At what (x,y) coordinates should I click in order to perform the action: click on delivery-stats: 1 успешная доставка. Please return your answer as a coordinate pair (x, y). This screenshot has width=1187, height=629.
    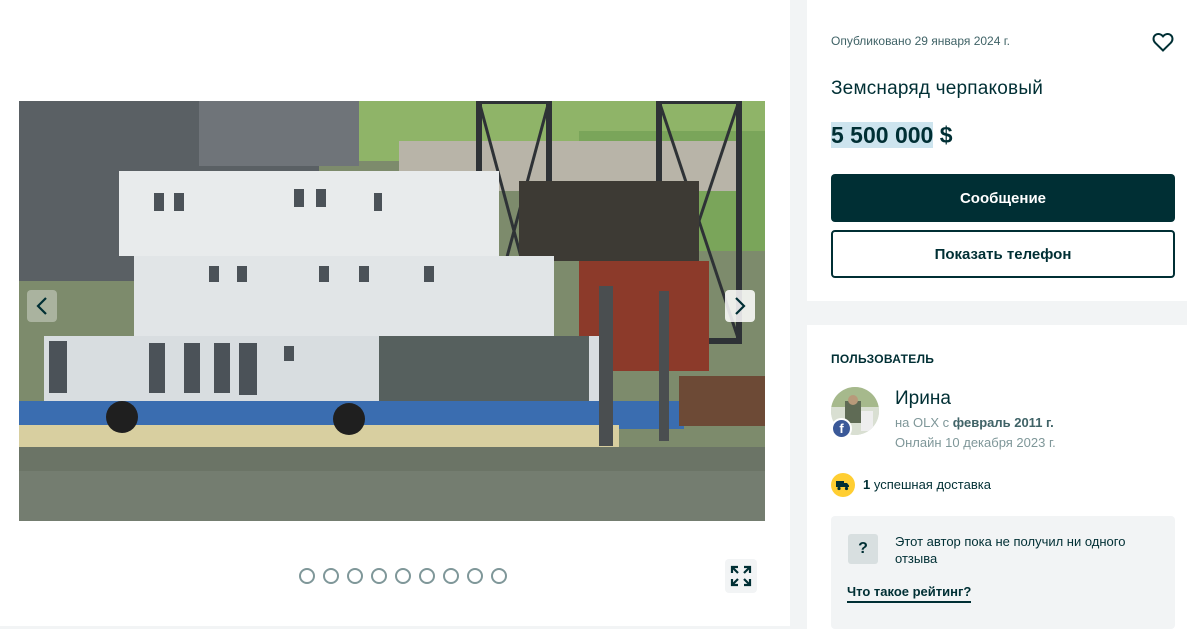
    Looking at the image, I should click on (927, 484).